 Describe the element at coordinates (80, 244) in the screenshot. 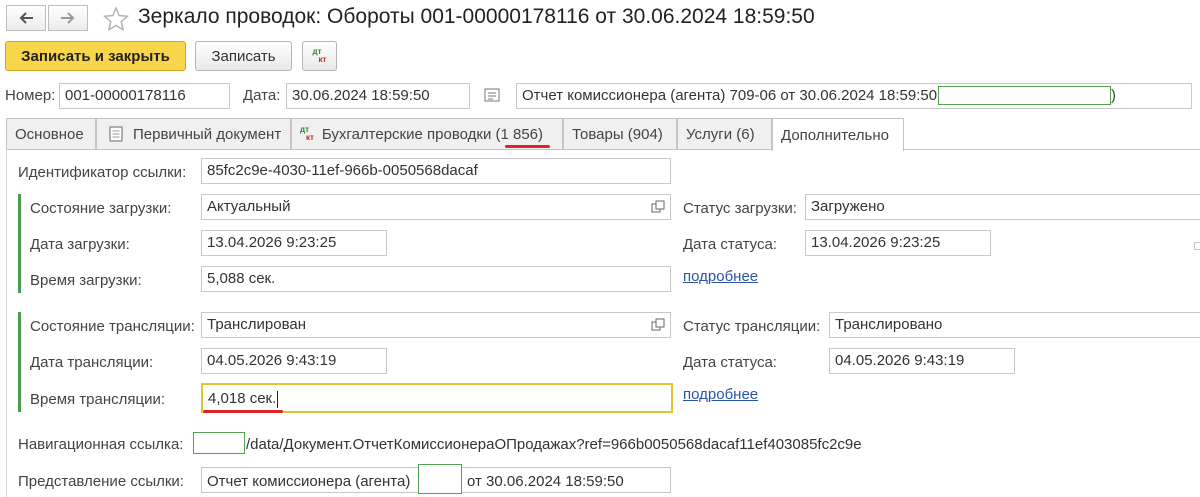

I see `load-date-label: Дата загрузки:` at that location.